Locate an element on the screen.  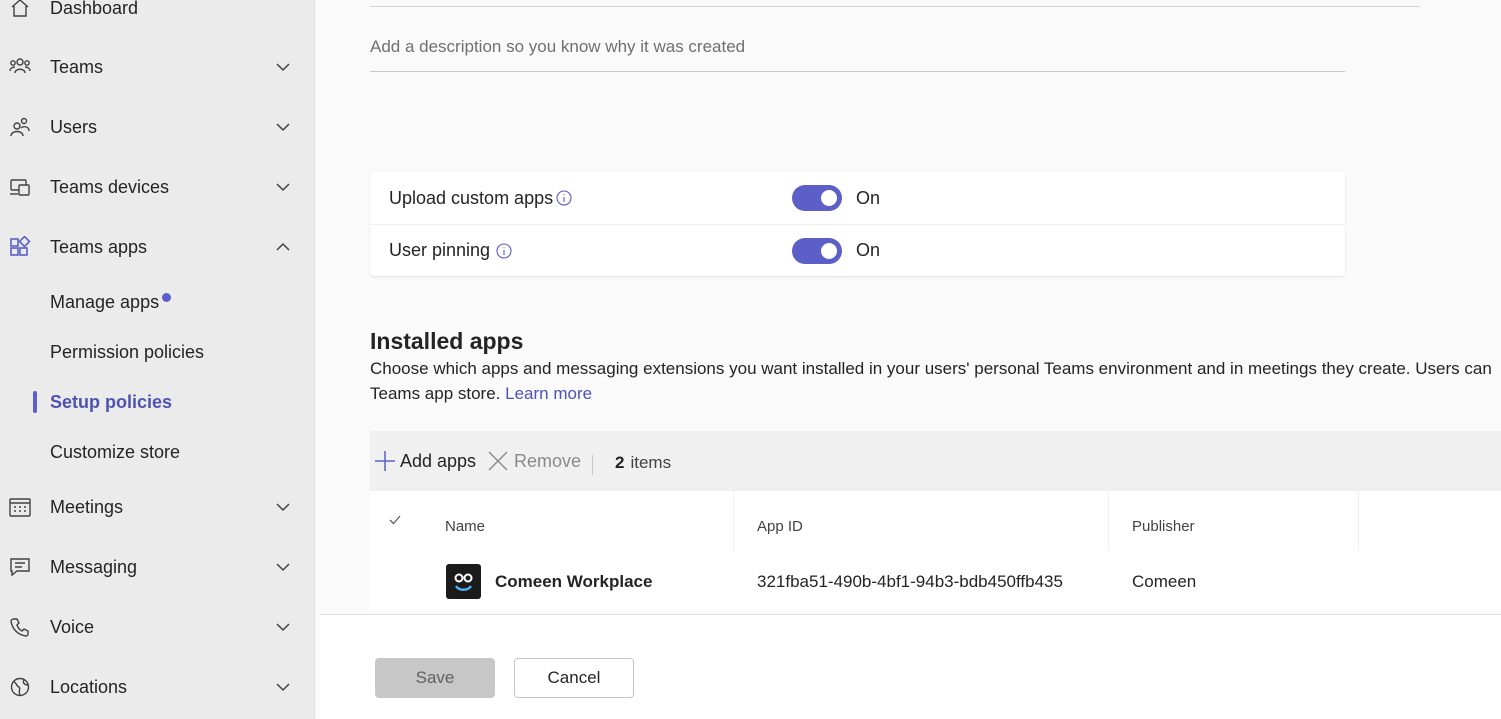
home-icon is located at coordinates (20, 9).